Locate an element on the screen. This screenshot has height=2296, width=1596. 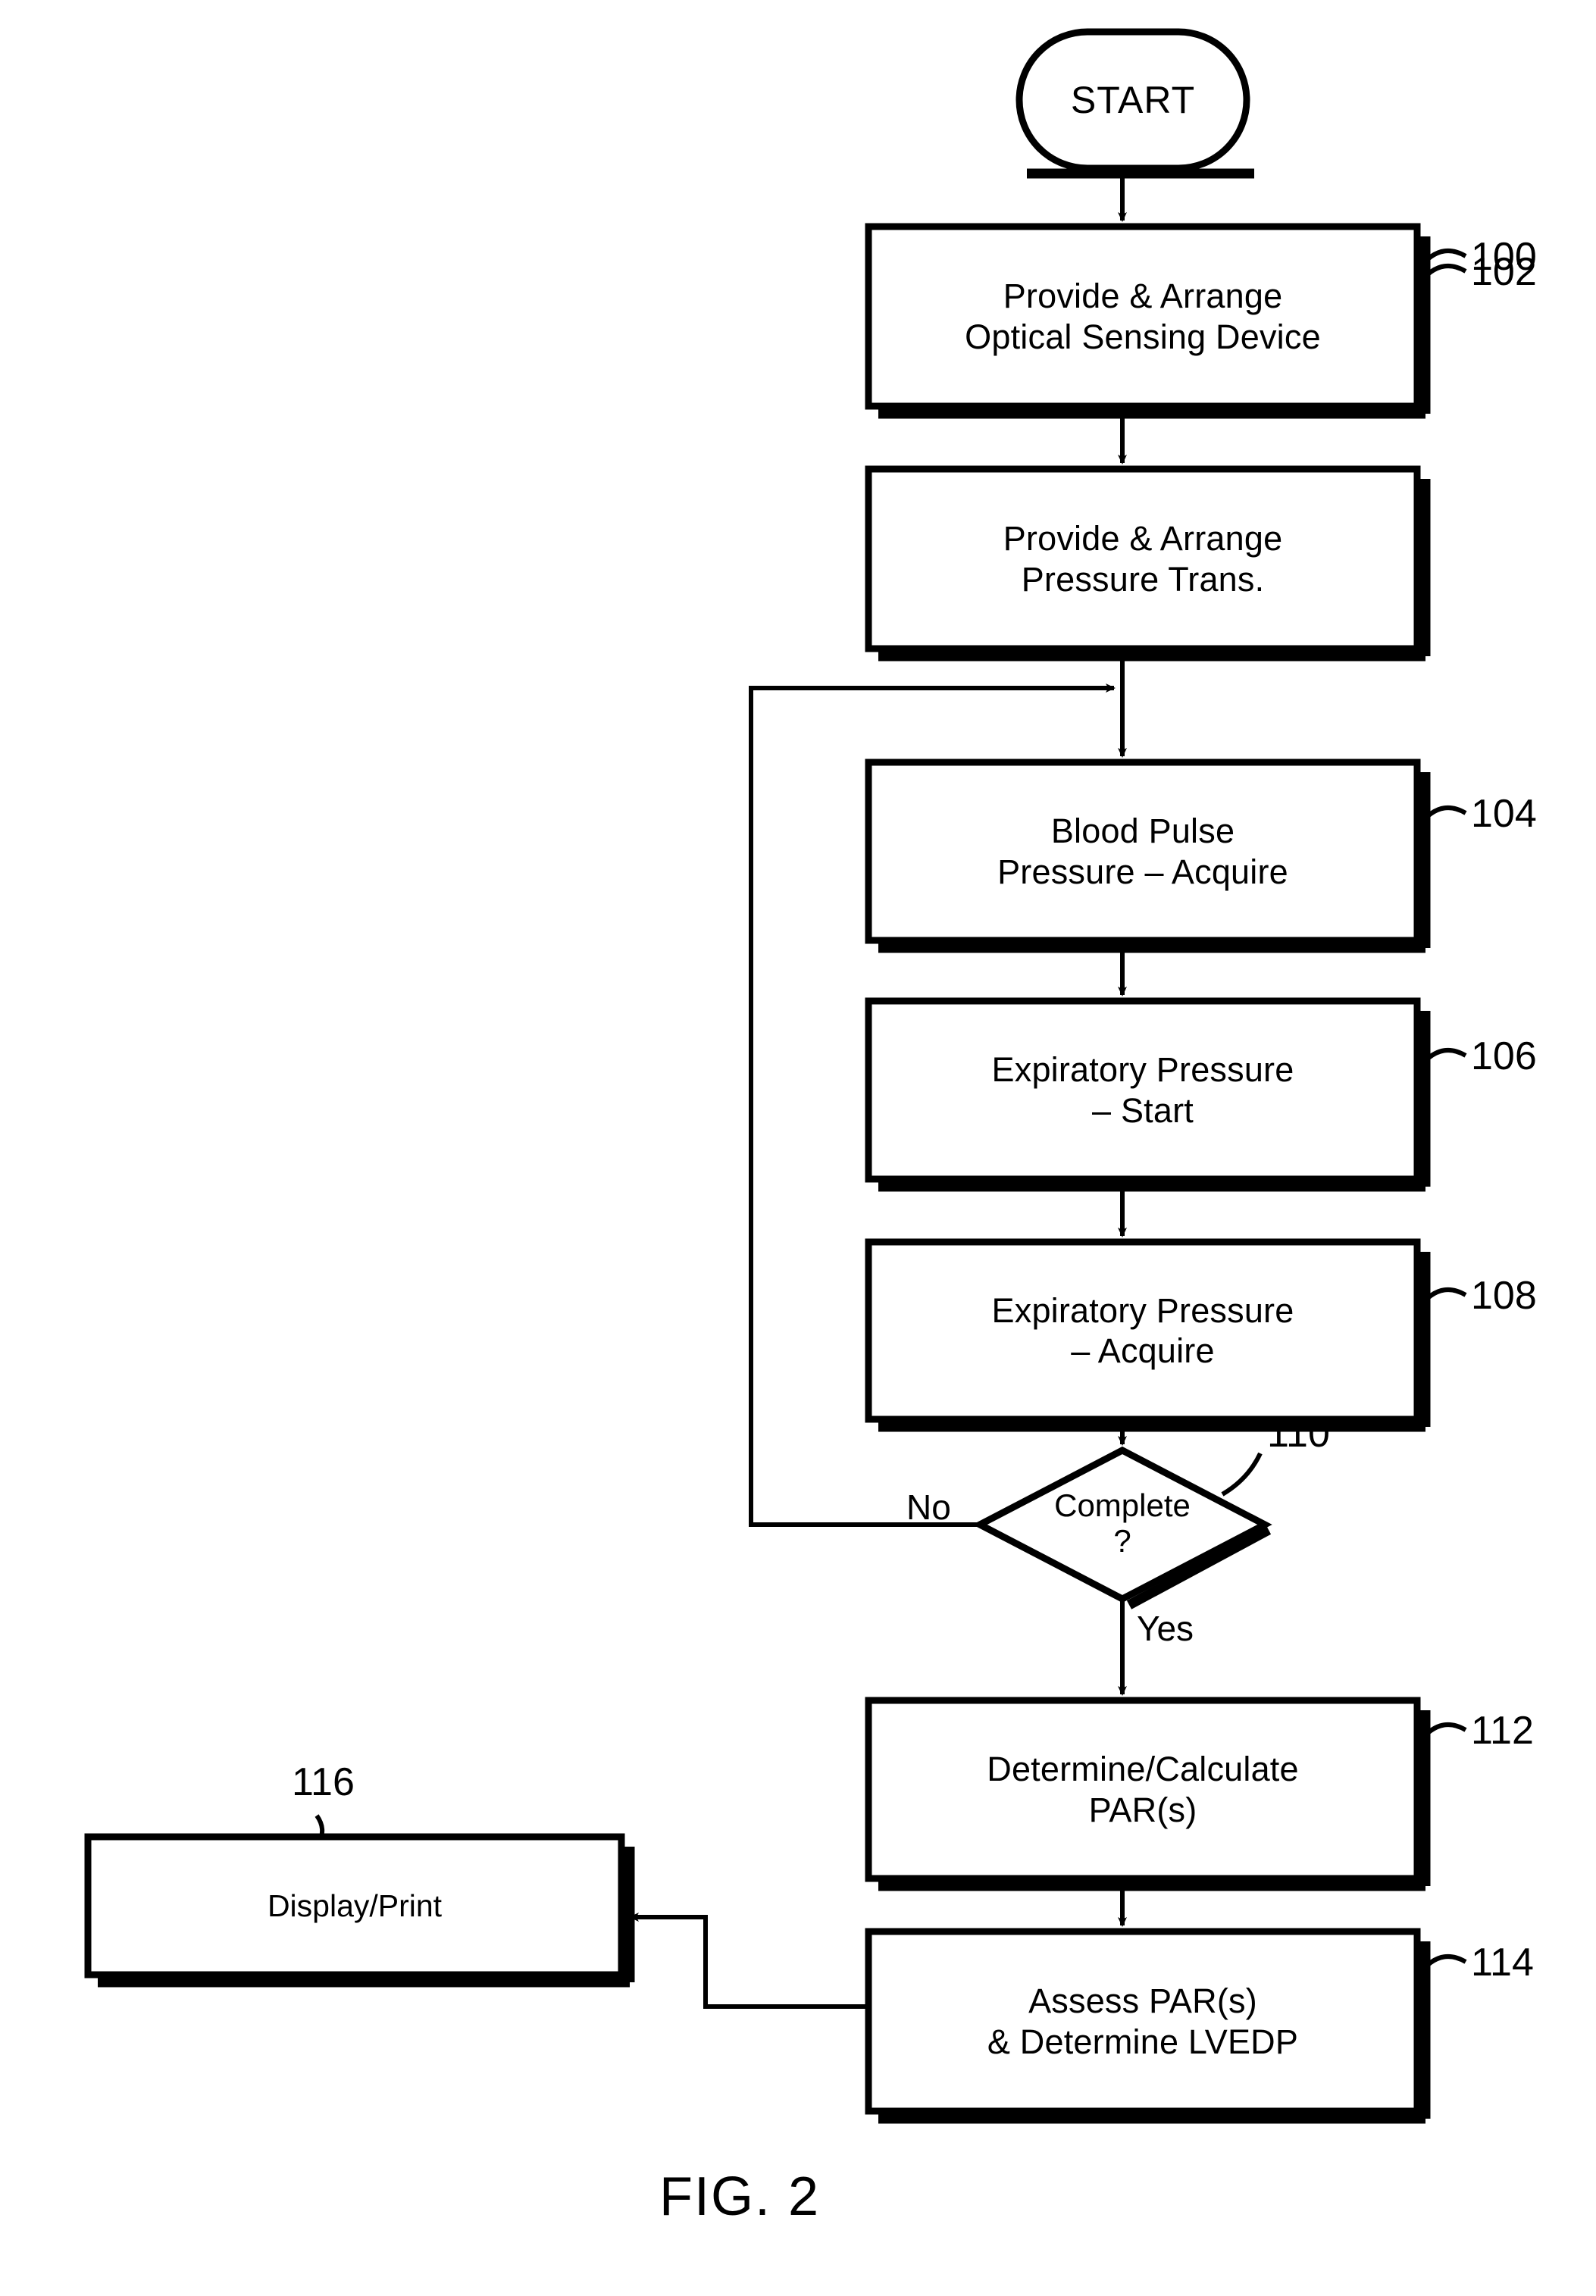
ref-numeral-102: 102 is located at coordinates (1504, 272).